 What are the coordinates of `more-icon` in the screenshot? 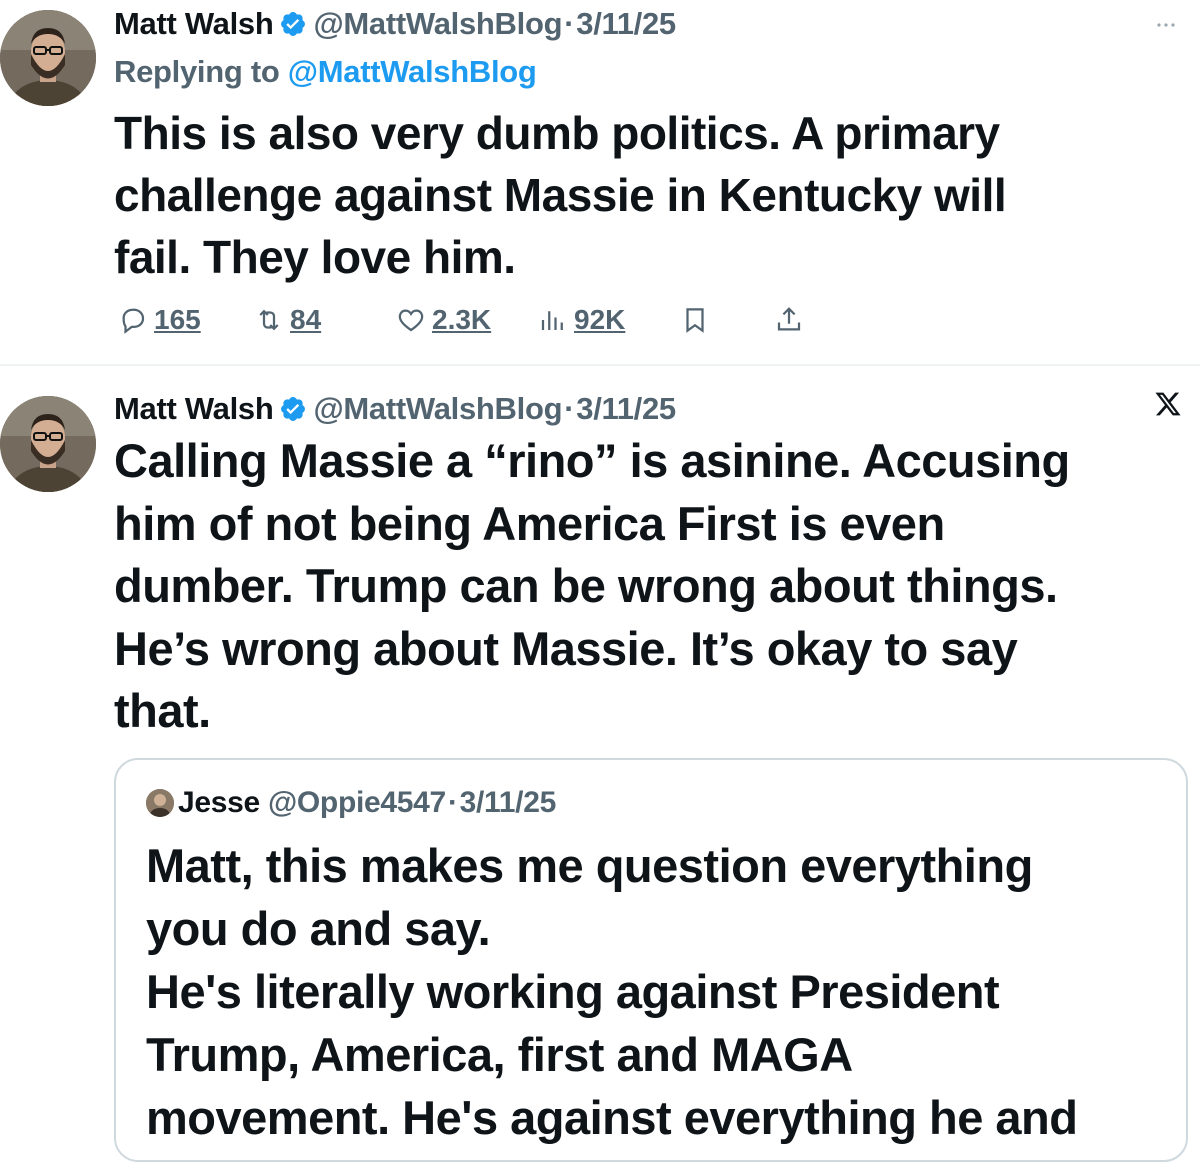 It's located at (1166, 21).